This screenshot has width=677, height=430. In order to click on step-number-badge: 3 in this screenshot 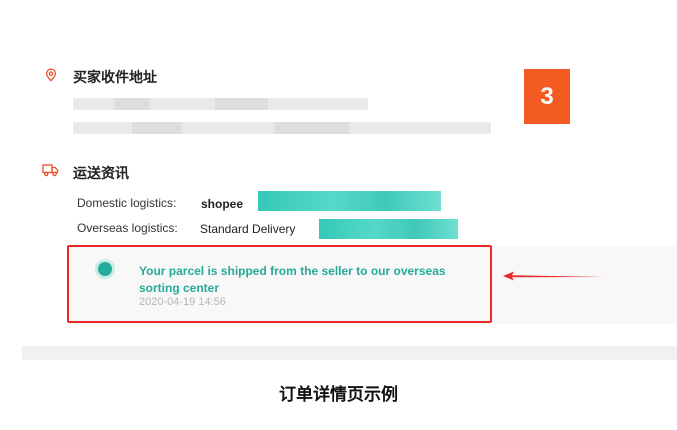, I will do `click(547, 96)`.